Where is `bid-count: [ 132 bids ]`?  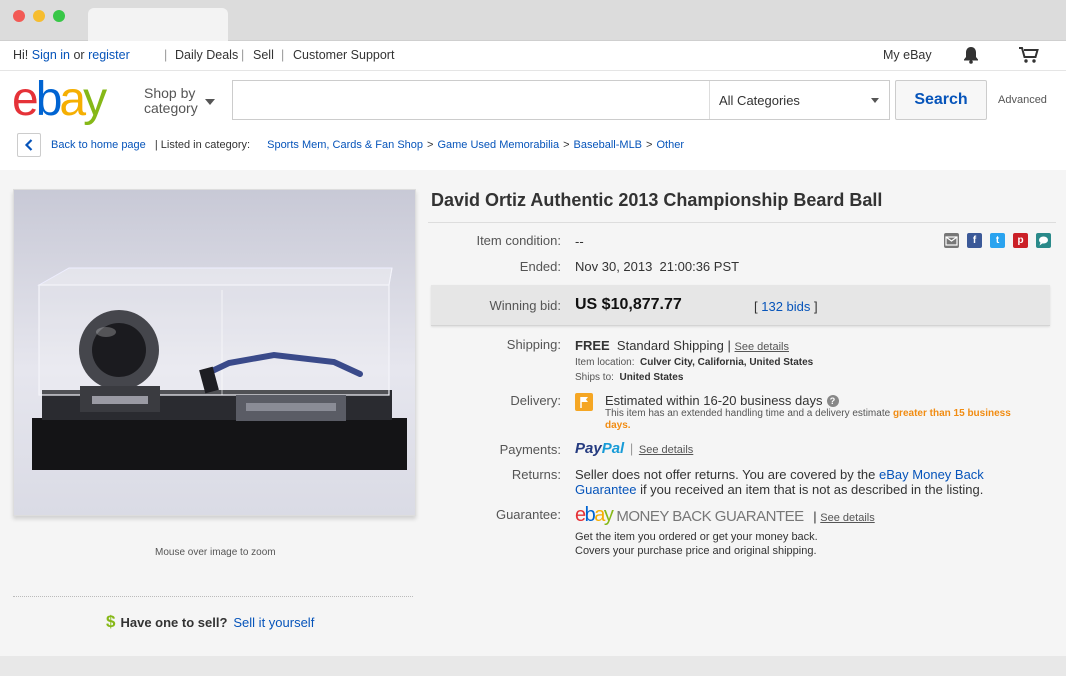 bid-count: [ 132 bids ] is located at coordinates (786, 306).